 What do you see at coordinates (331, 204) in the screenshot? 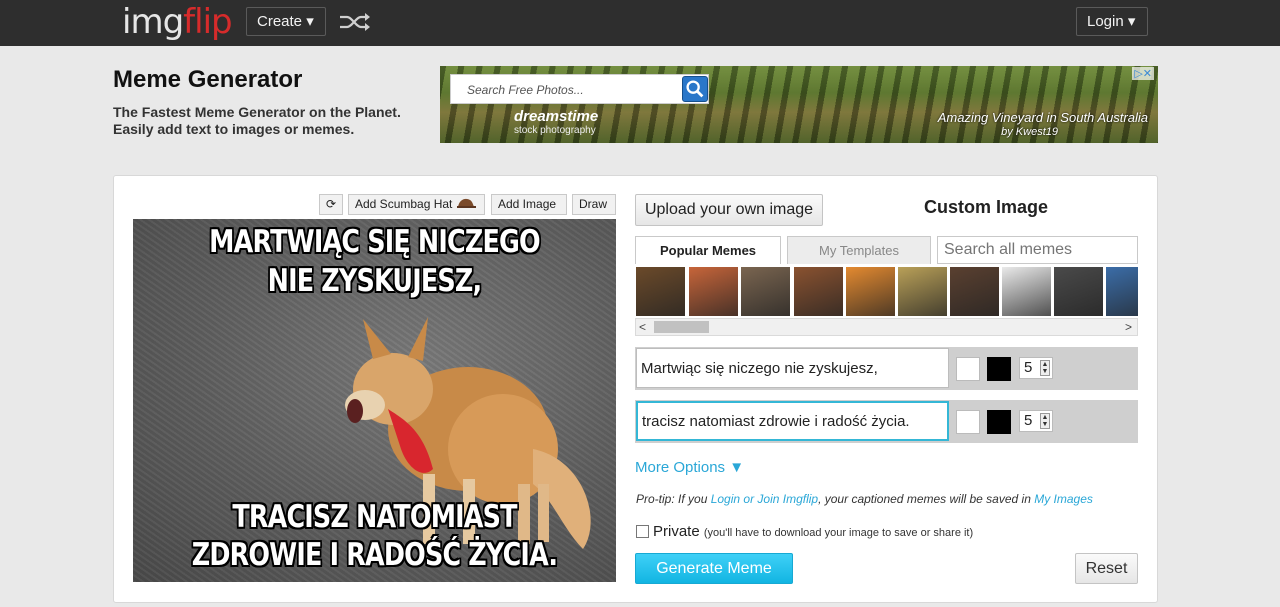
I see `rotate-button: ⟳` at bounding box center [331, 204].